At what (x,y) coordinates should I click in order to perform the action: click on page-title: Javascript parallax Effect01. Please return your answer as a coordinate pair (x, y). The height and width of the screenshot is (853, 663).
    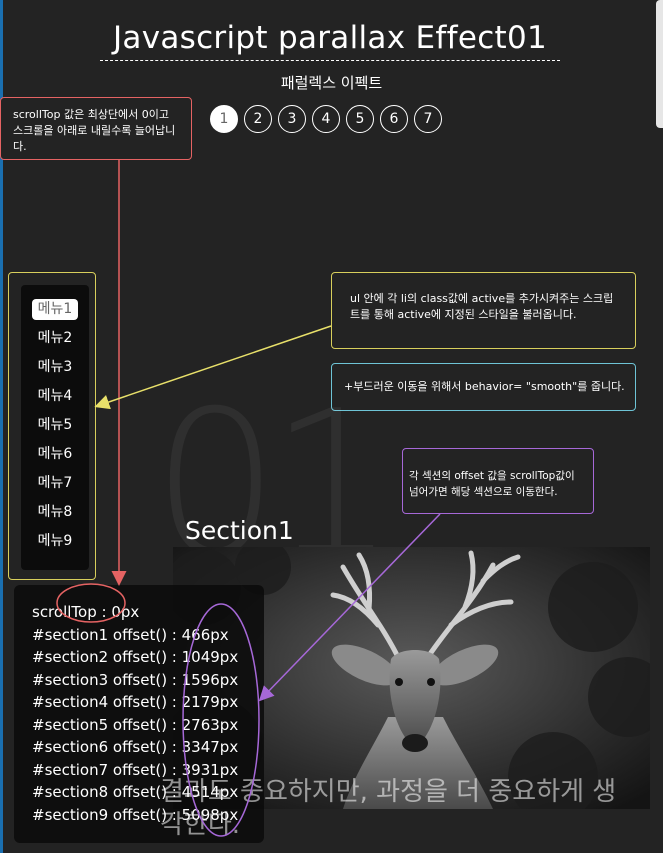
    Looking at the image, I should click on (330, 40).